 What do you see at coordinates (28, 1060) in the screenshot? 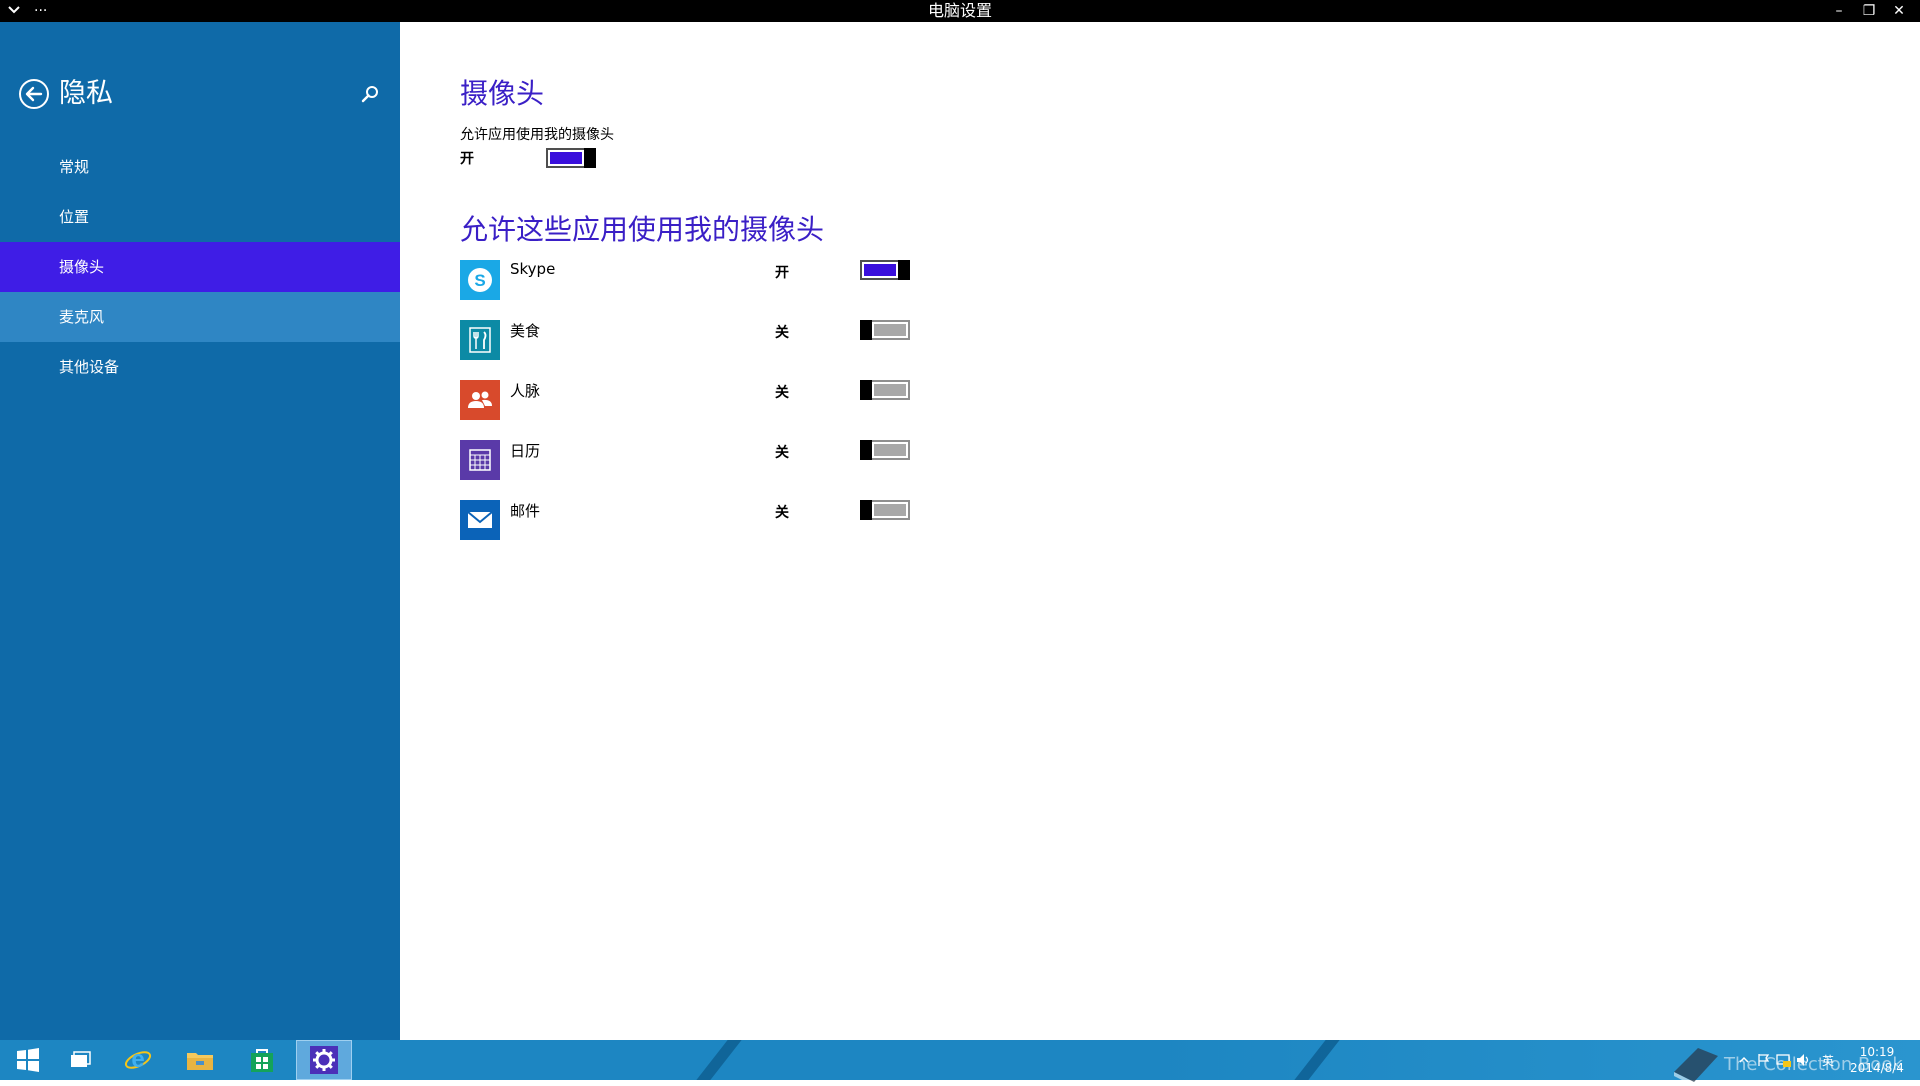
I see `windows-start-icon` at bounding box center [28, 1060].